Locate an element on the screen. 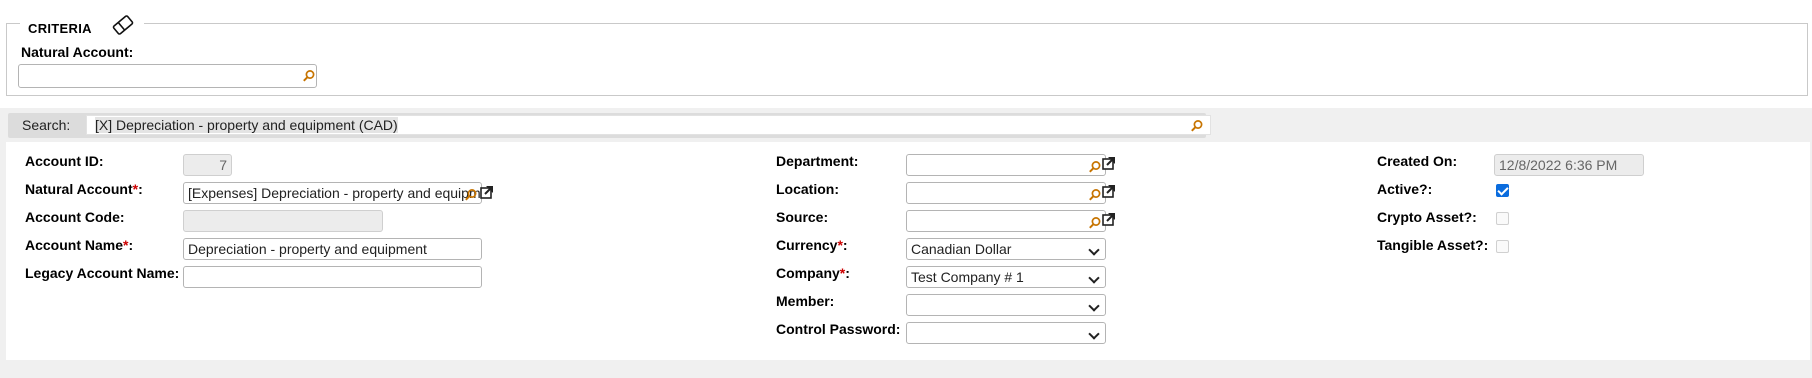 The image size is (1812, 378). natural-account-label: Natural Account*: is located at coordinates (84, 189).